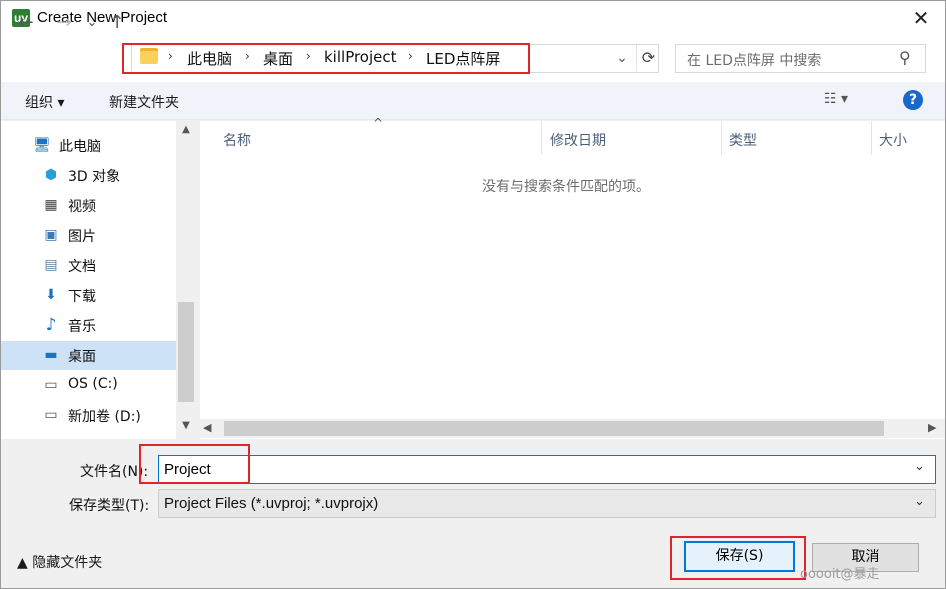 This screenshot has width=946, height=589. I want to click on folder-icon, so click(149, 56).